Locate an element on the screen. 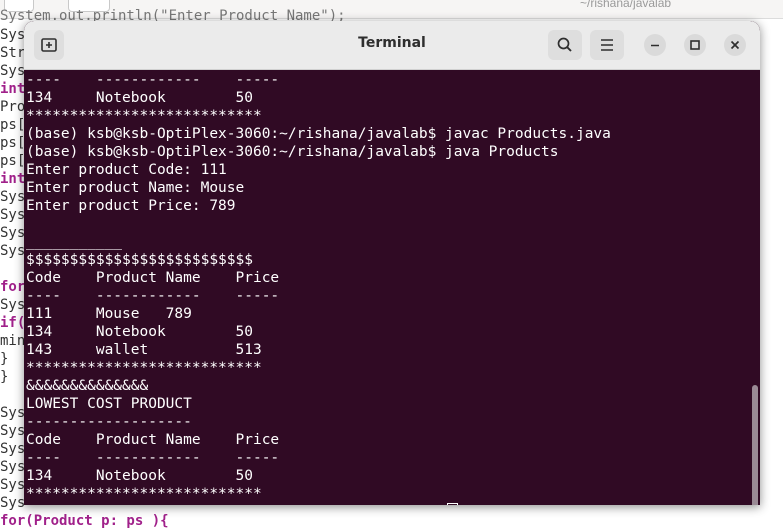  terminal-line: &&&&&&&&&&&&&& is located at coordinates (87, 386).